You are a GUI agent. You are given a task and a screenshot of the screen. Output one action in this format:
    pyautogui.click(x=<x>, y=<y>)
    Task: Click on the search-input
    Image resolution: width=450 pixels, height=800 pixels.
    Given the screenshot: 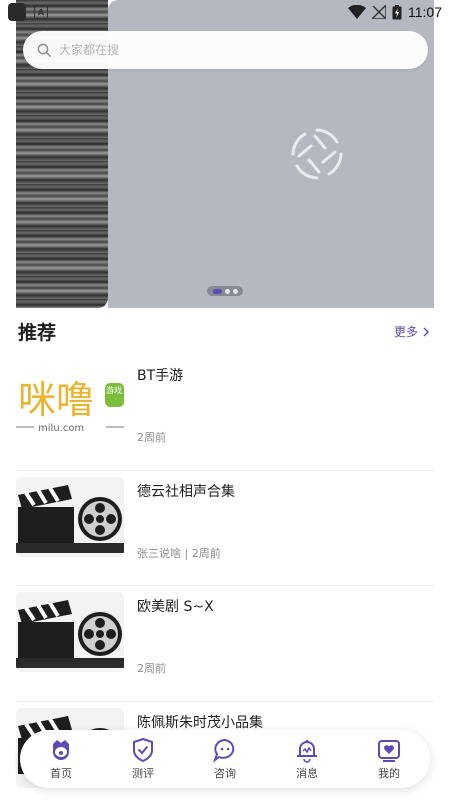 What is the action you would take?
    pyautogui.click(x=219, y=50)
    